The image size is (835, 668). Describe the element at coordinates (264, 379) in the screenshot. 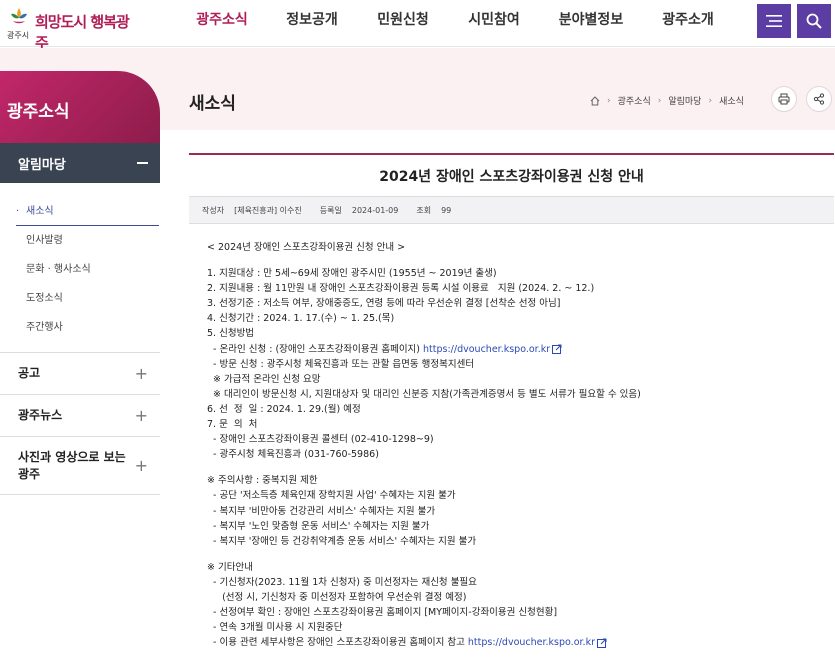

I see `article-line-text: ※ 가급적 온라인 신청 요망` at that location.